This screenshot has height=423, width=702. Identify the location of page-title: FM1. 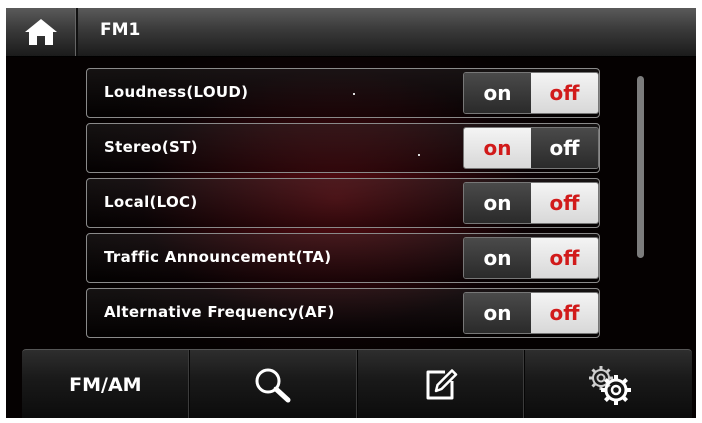
(120, 30).